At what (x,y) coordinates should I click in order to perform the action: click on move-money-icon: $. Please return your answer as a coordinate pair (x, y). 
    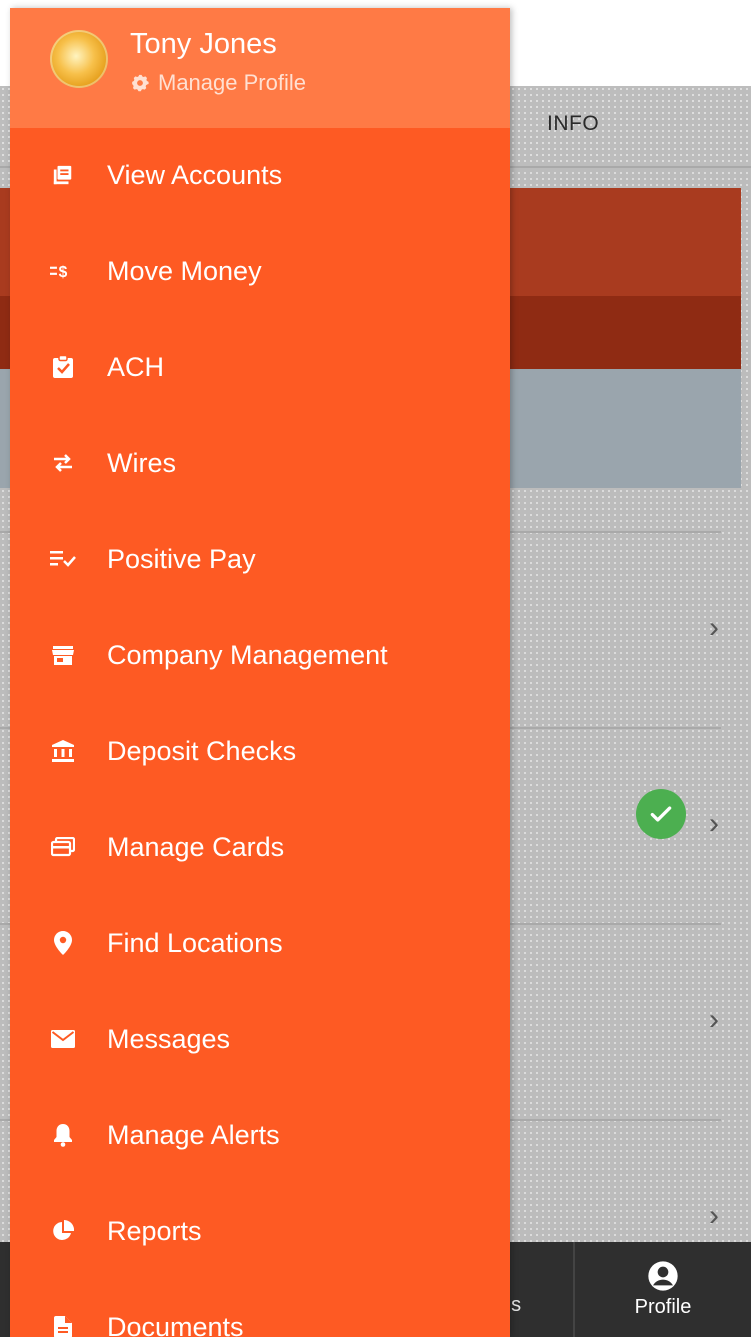
    Looking at the image, I should click on (63, 271).